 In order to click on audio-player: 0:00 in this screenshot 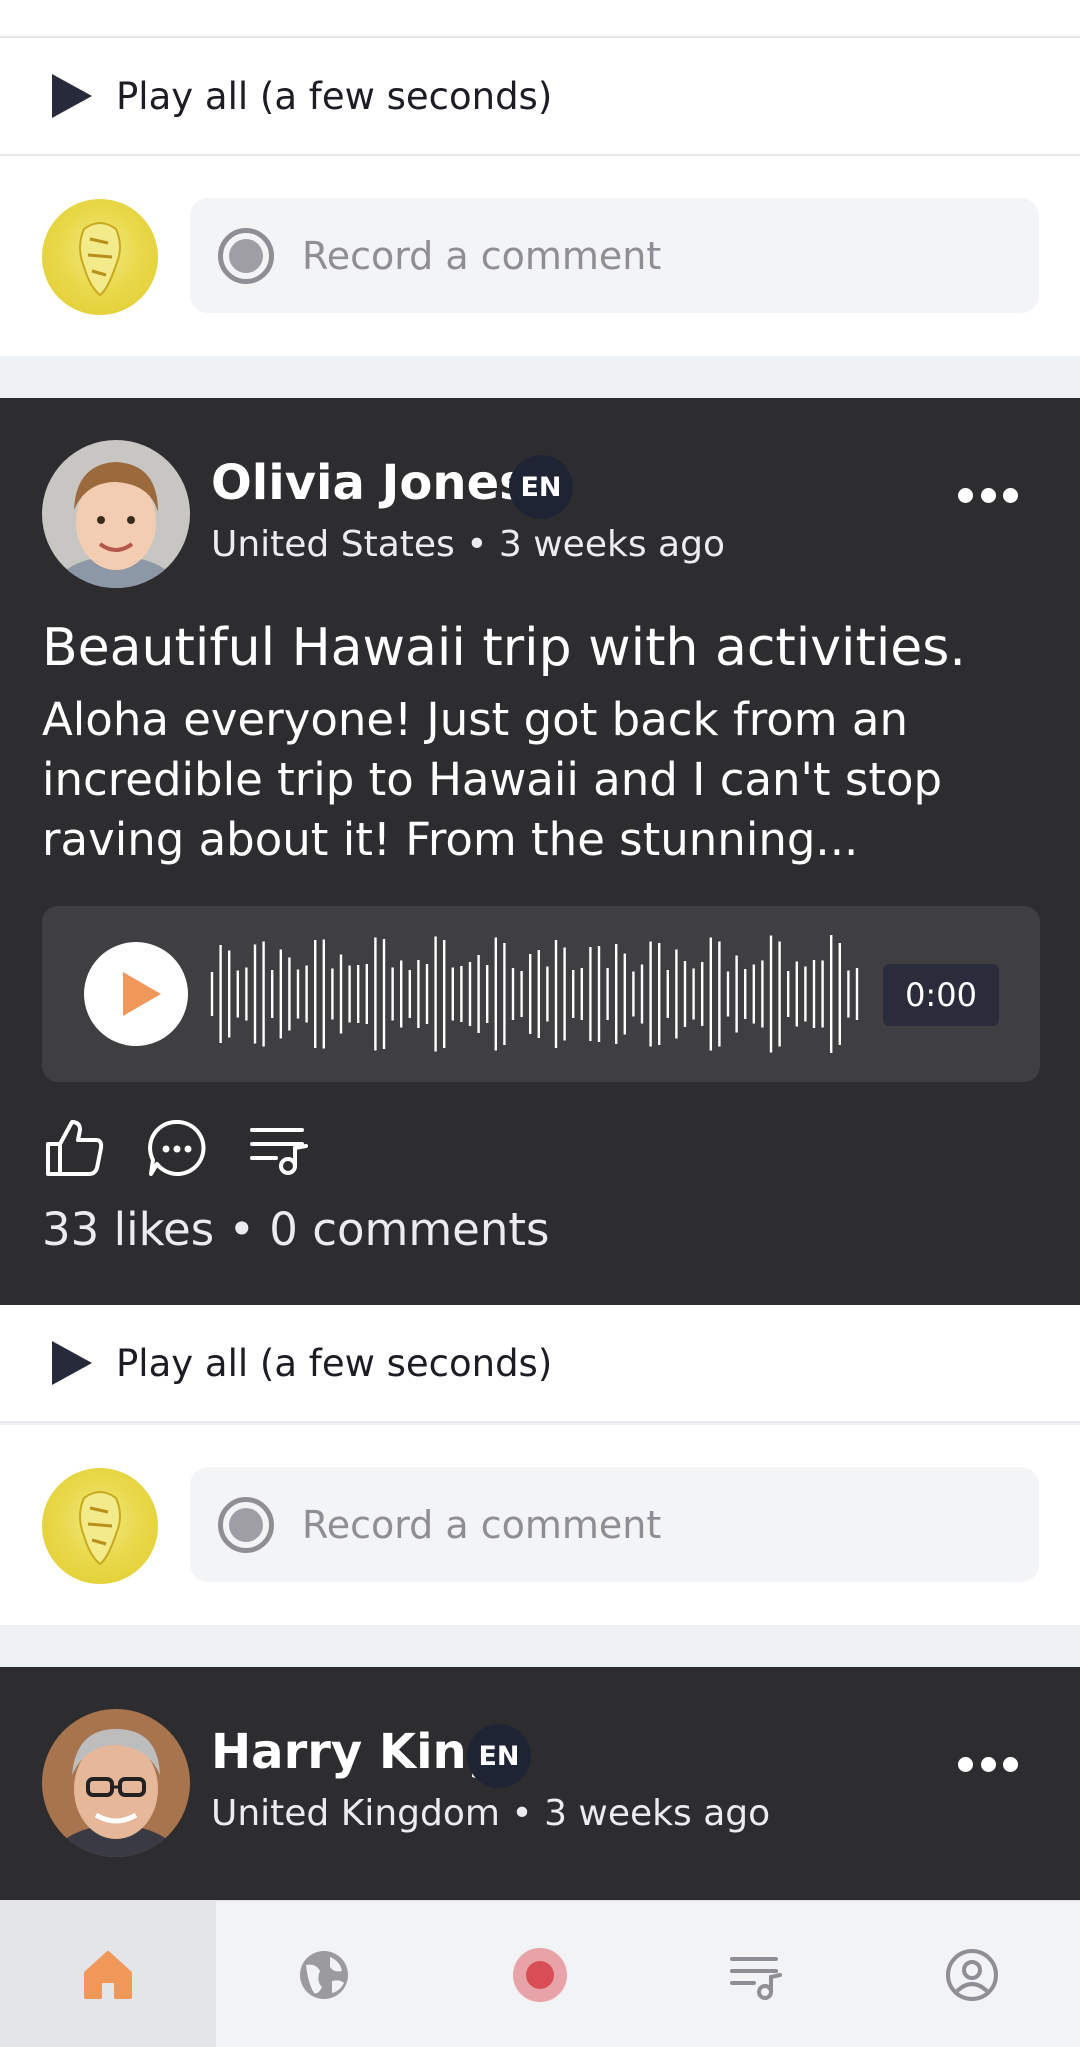, I will do `click(541, 994)`.